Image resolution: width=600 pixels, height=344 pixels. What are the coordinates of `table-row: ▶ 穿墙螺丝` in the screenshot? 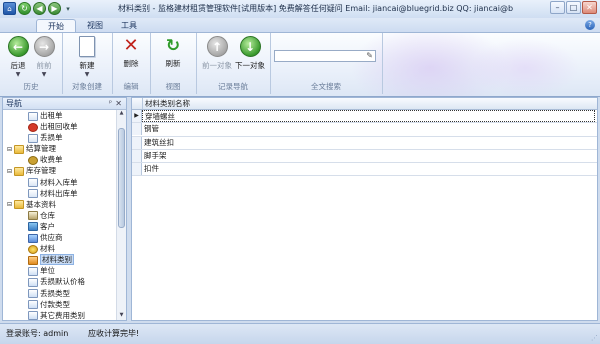 It's located at (364, 117).